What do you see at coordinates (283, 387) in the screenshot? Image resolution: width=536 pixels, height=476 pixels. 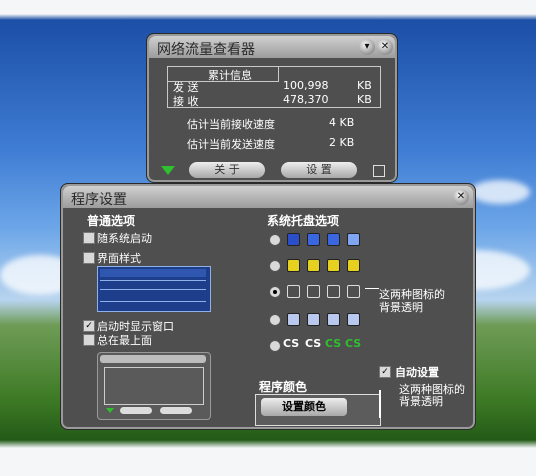 I see `program-color-heading: 程序颜色` at bounding box center [283, 387].